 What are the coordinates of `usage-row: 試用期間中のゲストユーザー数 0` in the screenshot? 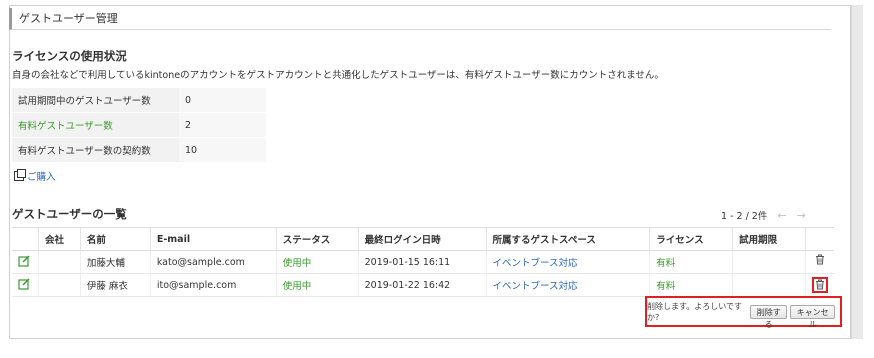 It's located at (139, 100).